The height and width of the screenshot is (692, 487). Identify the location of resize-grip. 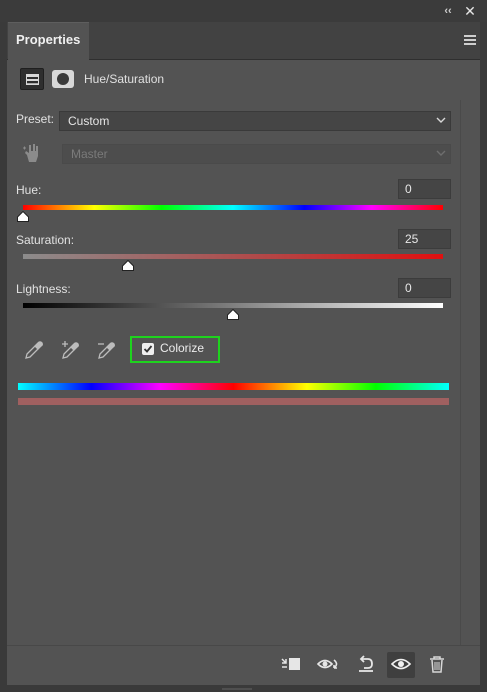
(237, 689).